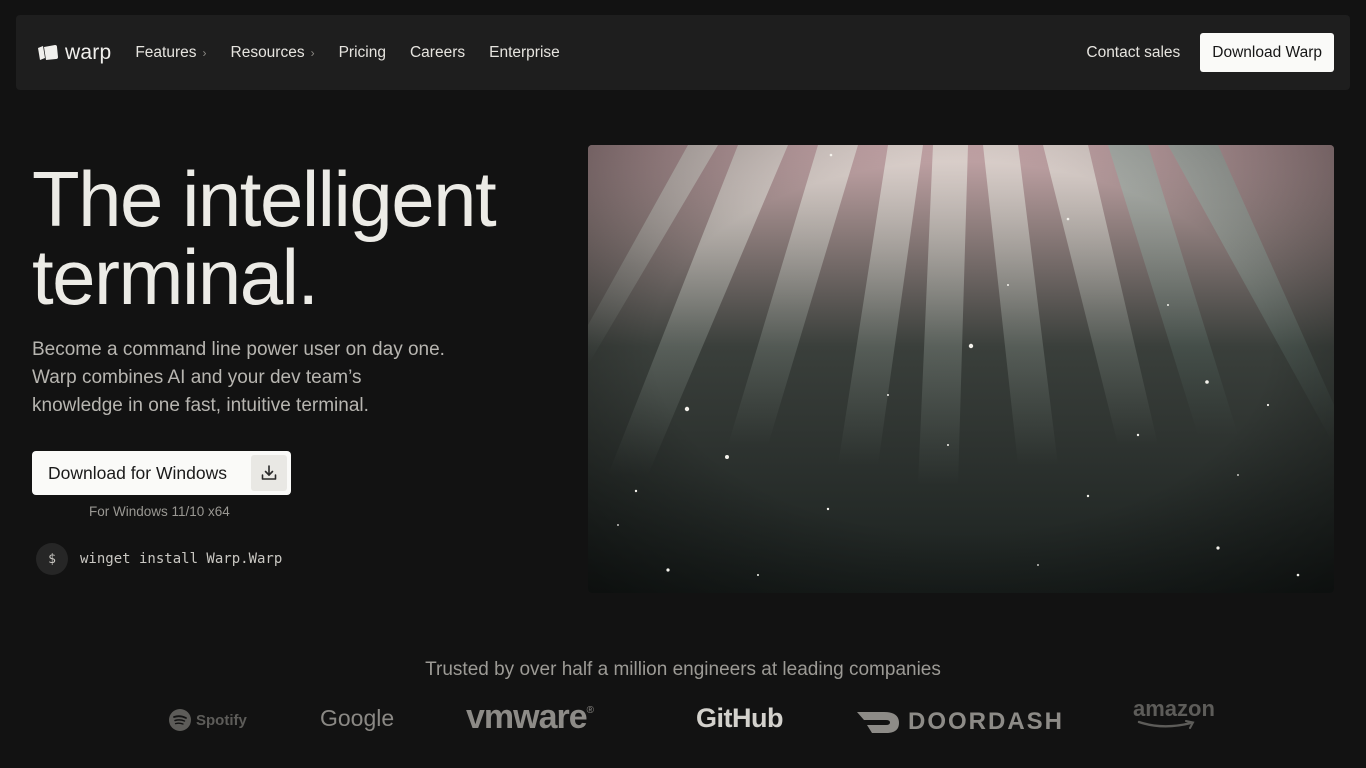 The width and height of the screenshot is (1366, 768). I want to click on prompt-icon: $, so click(52, 559).